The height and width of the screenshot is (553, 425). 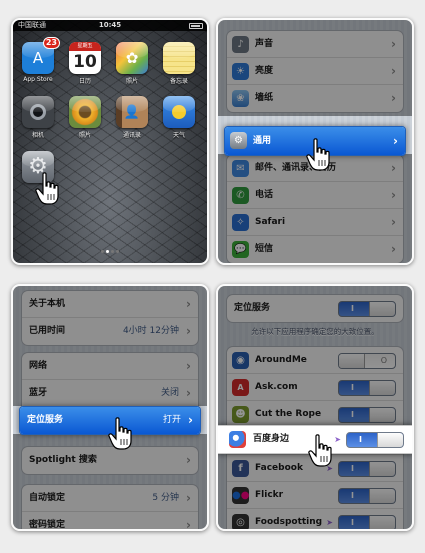 I want to click on network-row: 网络 ›, so click(x=110, y=366).